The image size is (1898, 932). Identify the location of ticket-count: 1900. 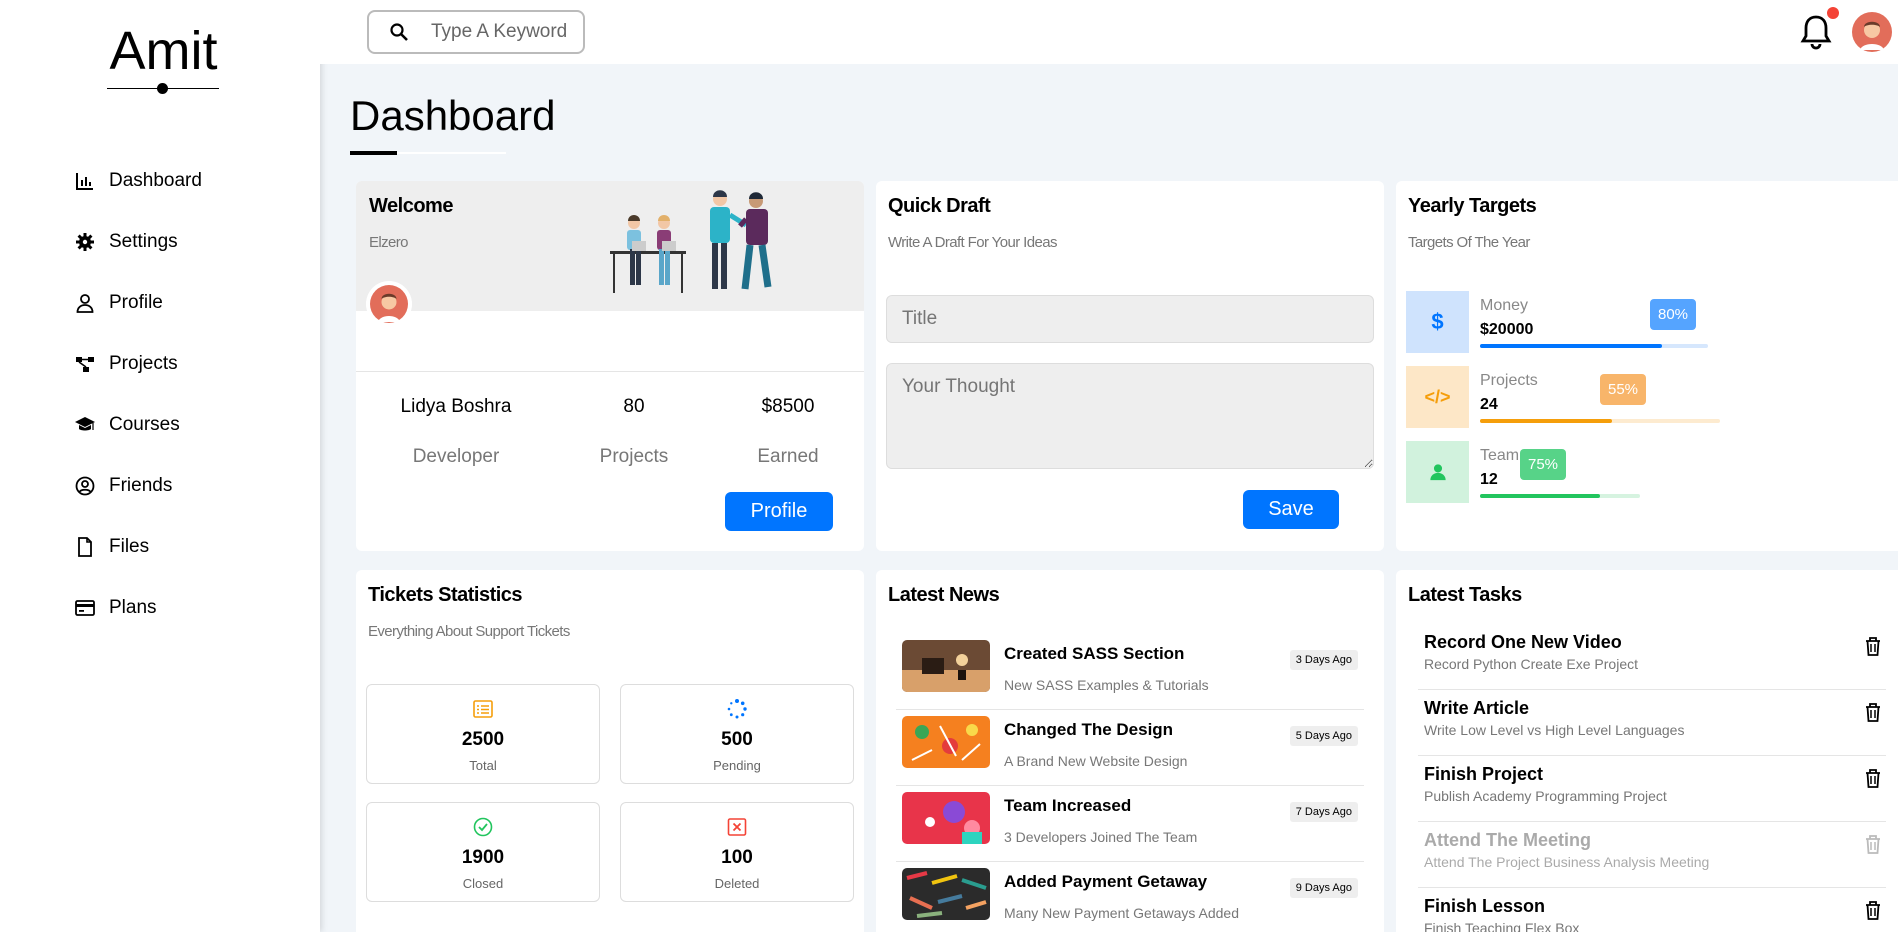
(483, 857).